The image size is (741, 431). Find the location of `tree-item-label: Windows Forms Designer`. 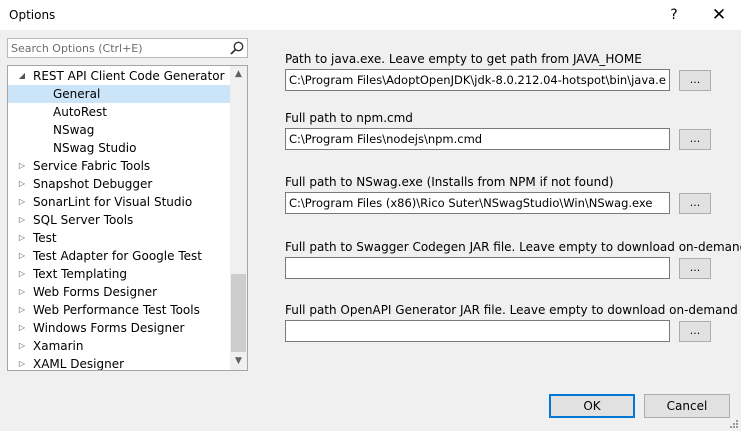

tree-item-label: Windows Forms Designer is located at coordinates (109, 328).